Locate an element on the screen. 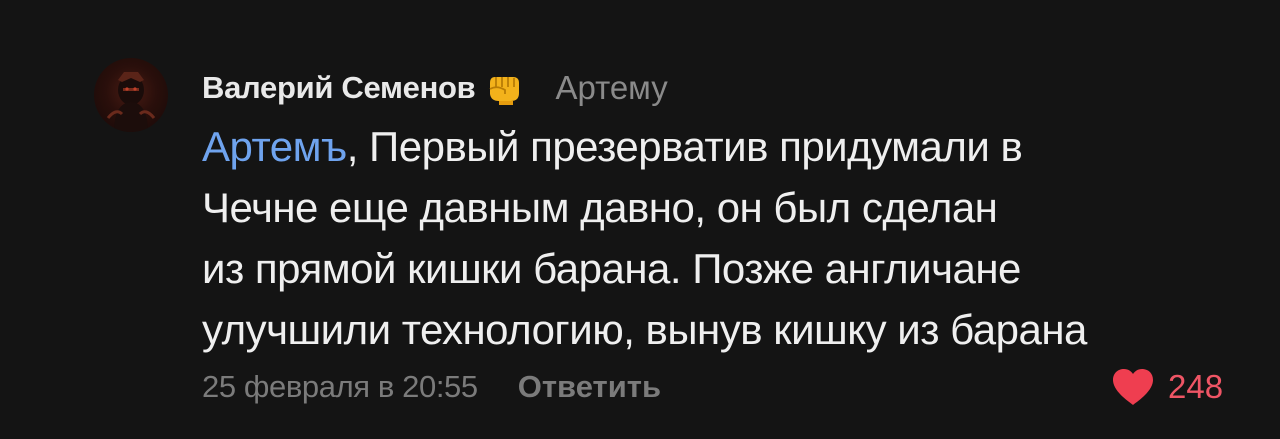 Image resolution: width=1280 pixels, height=439 pixels. comment-line-3: из прямой кишки барана. Позже англичане is located at coordinates (611, 268).